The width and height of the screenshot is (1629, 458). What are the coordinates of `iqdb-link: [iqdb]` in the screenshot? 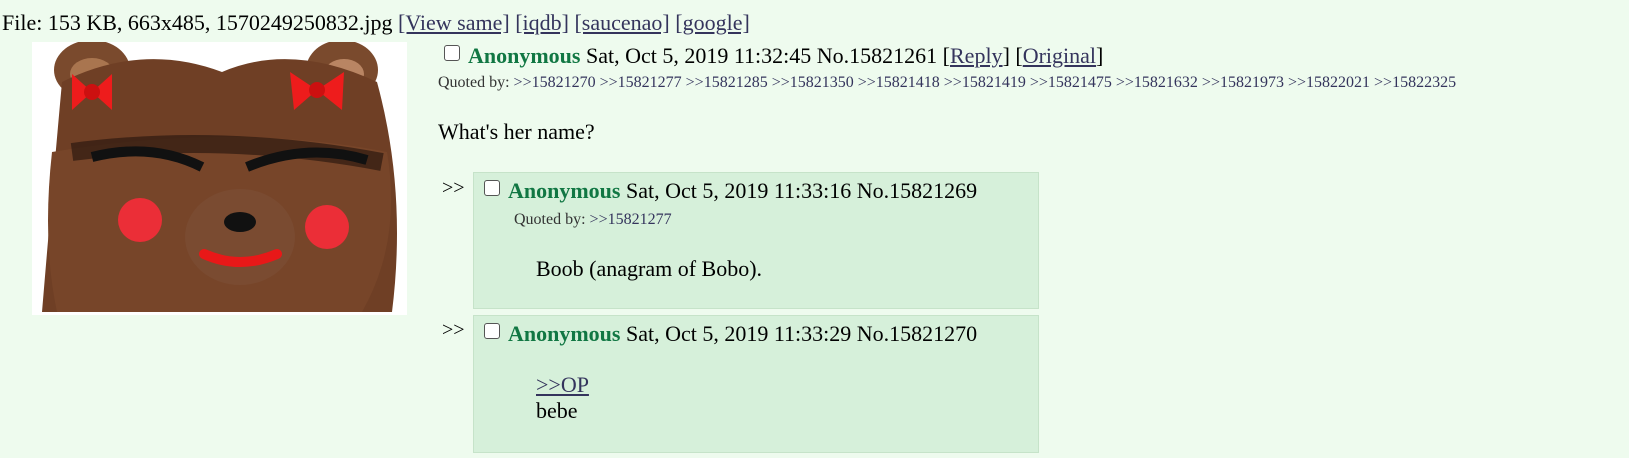 It's located at (542, 22).